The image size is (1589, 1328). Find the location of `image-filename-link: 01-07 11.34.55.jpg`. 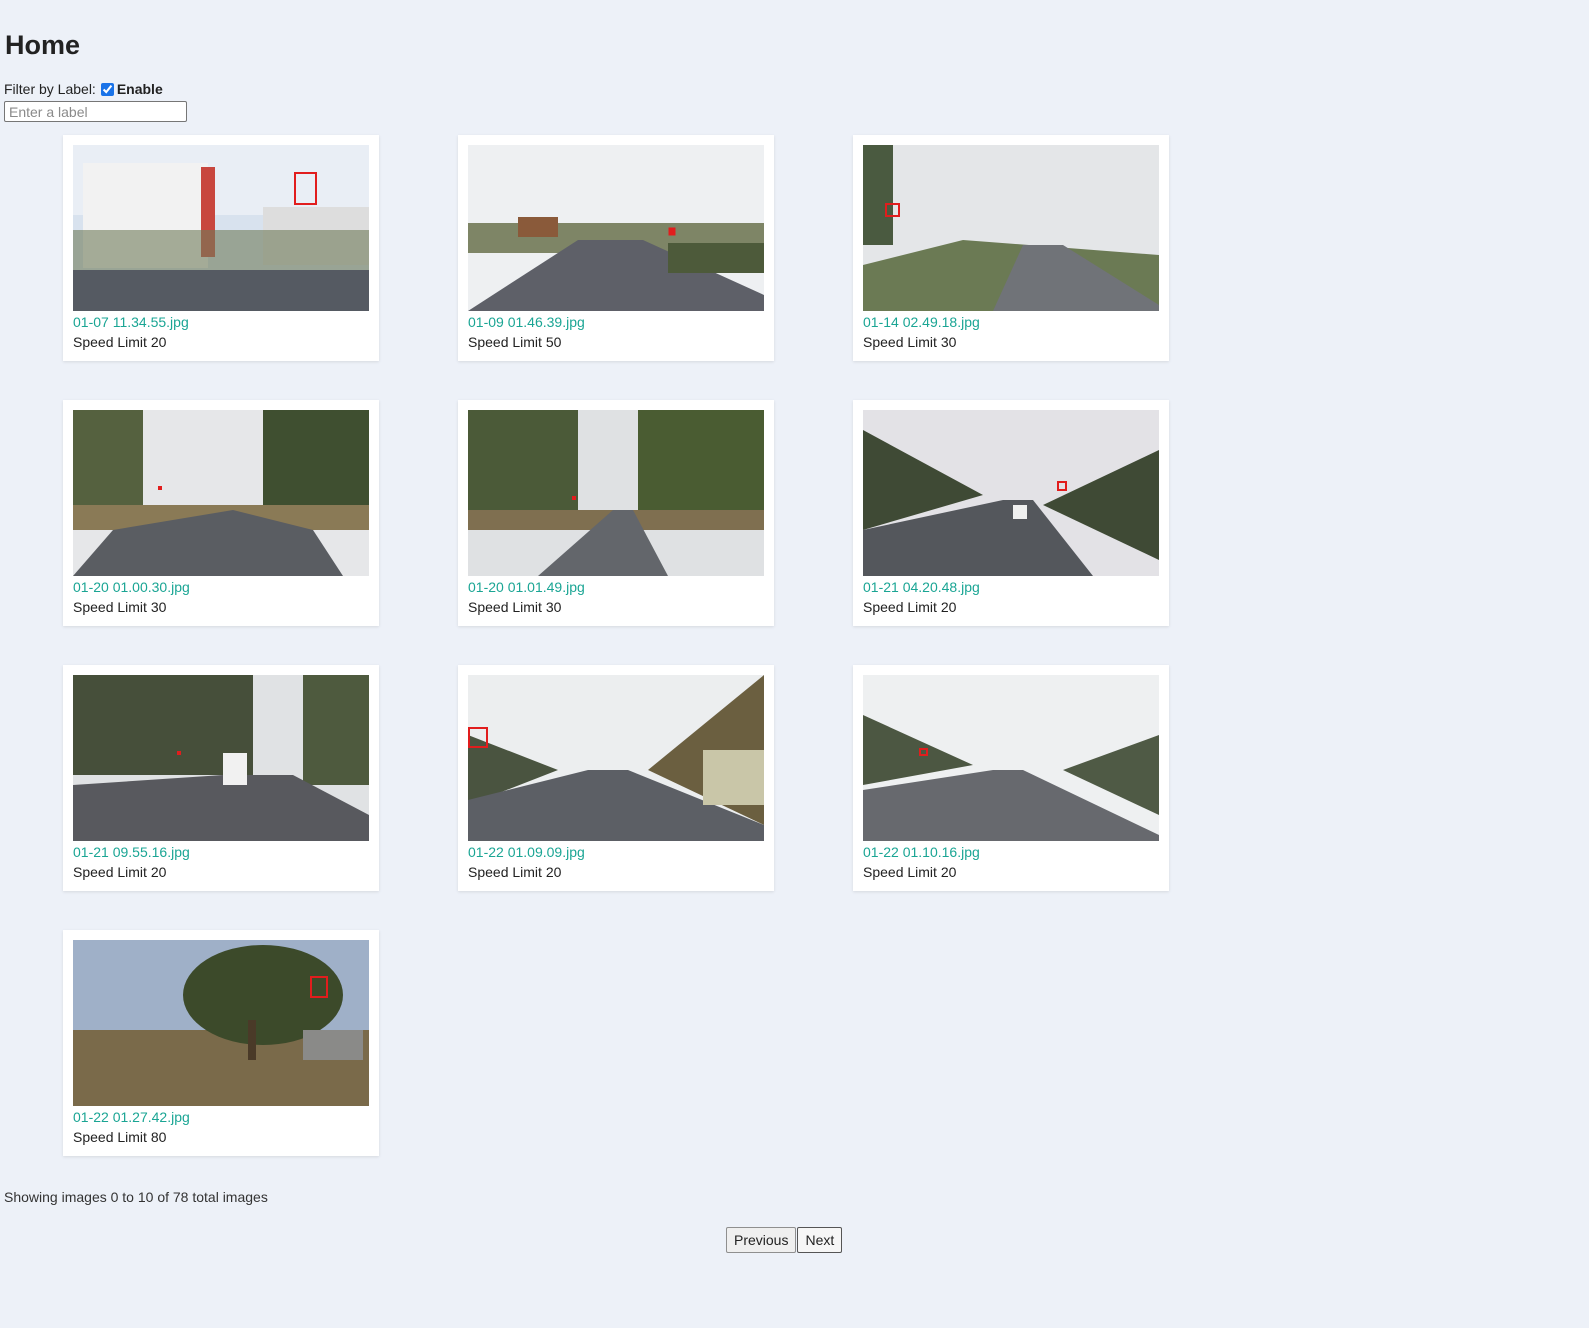

image-filename-link: 01-07 11.34.55.jpg is located at coordinates (221, 322).